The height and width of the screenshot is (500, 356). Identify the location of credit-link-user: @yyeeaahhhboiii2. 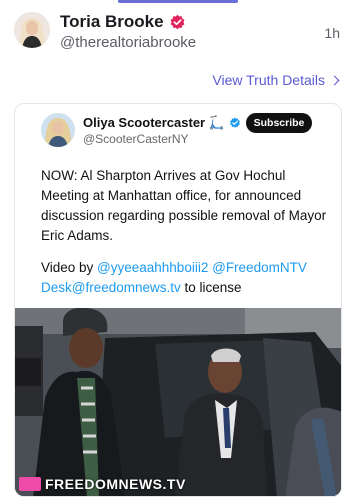
(152, 267).